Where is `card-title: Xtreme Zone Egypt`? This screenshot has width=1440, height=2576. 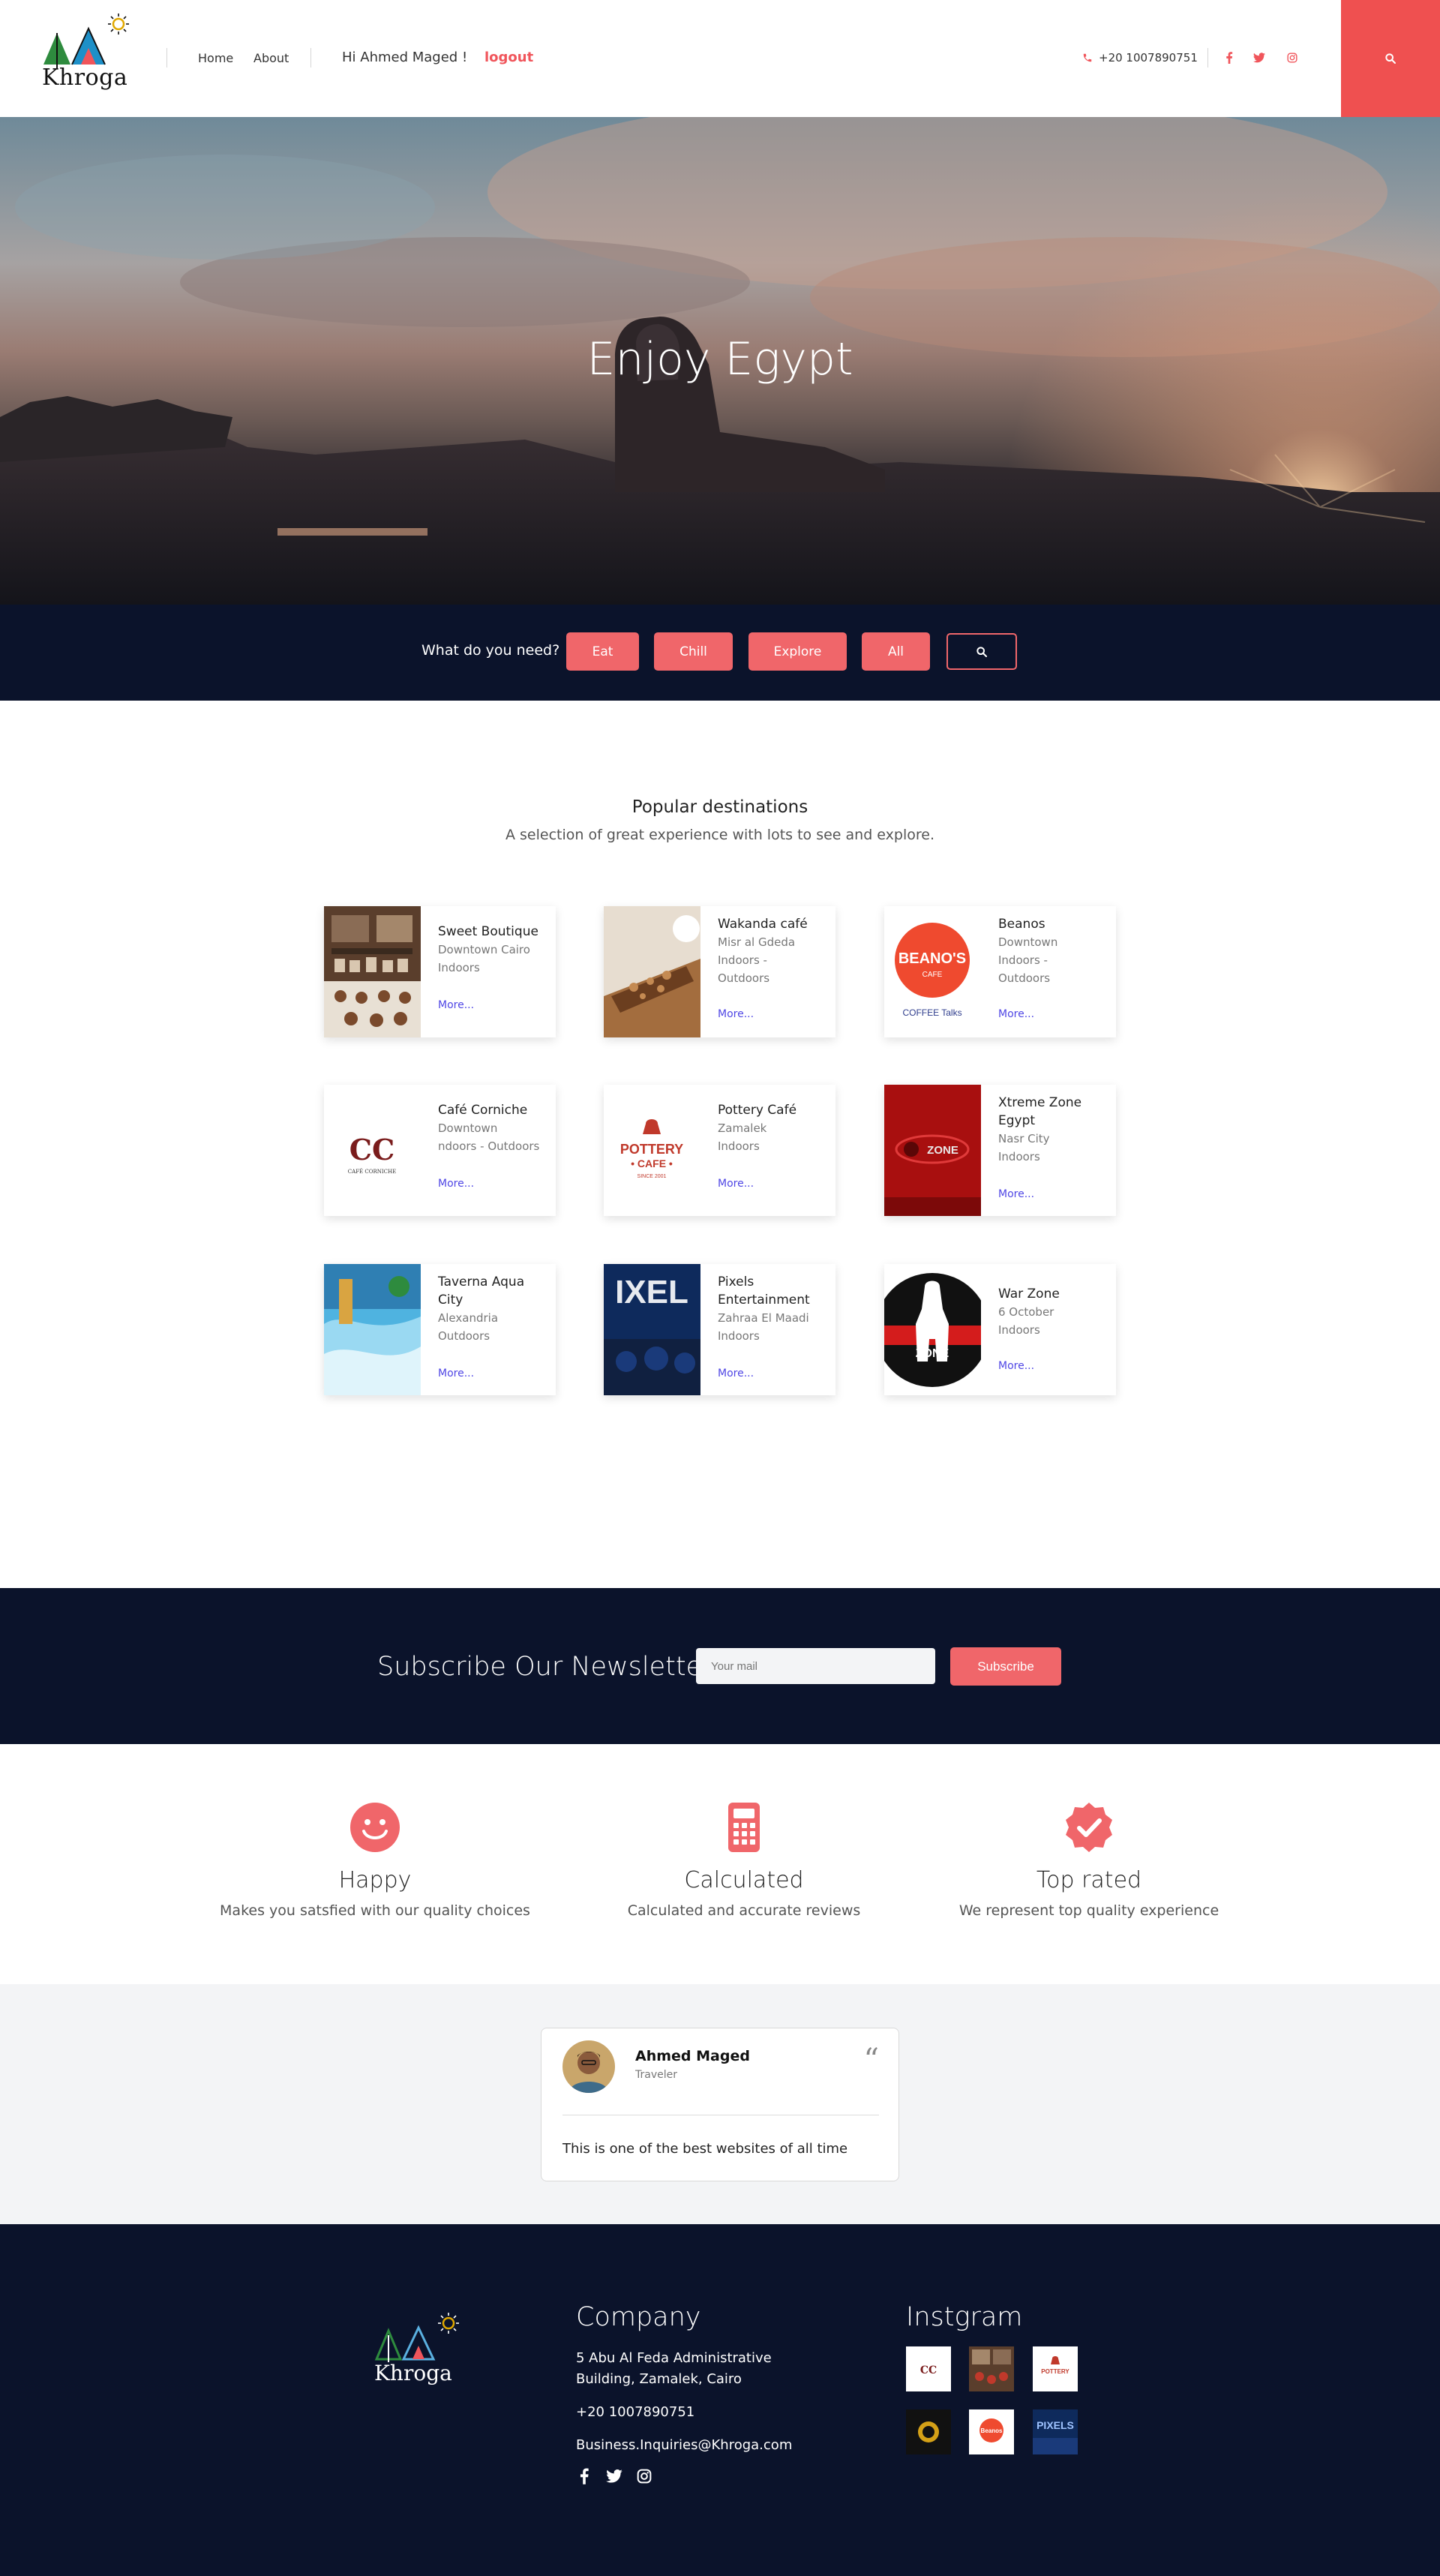 card-title: Xtreme Zone Egypt is located at coordinates (1040, 1111).